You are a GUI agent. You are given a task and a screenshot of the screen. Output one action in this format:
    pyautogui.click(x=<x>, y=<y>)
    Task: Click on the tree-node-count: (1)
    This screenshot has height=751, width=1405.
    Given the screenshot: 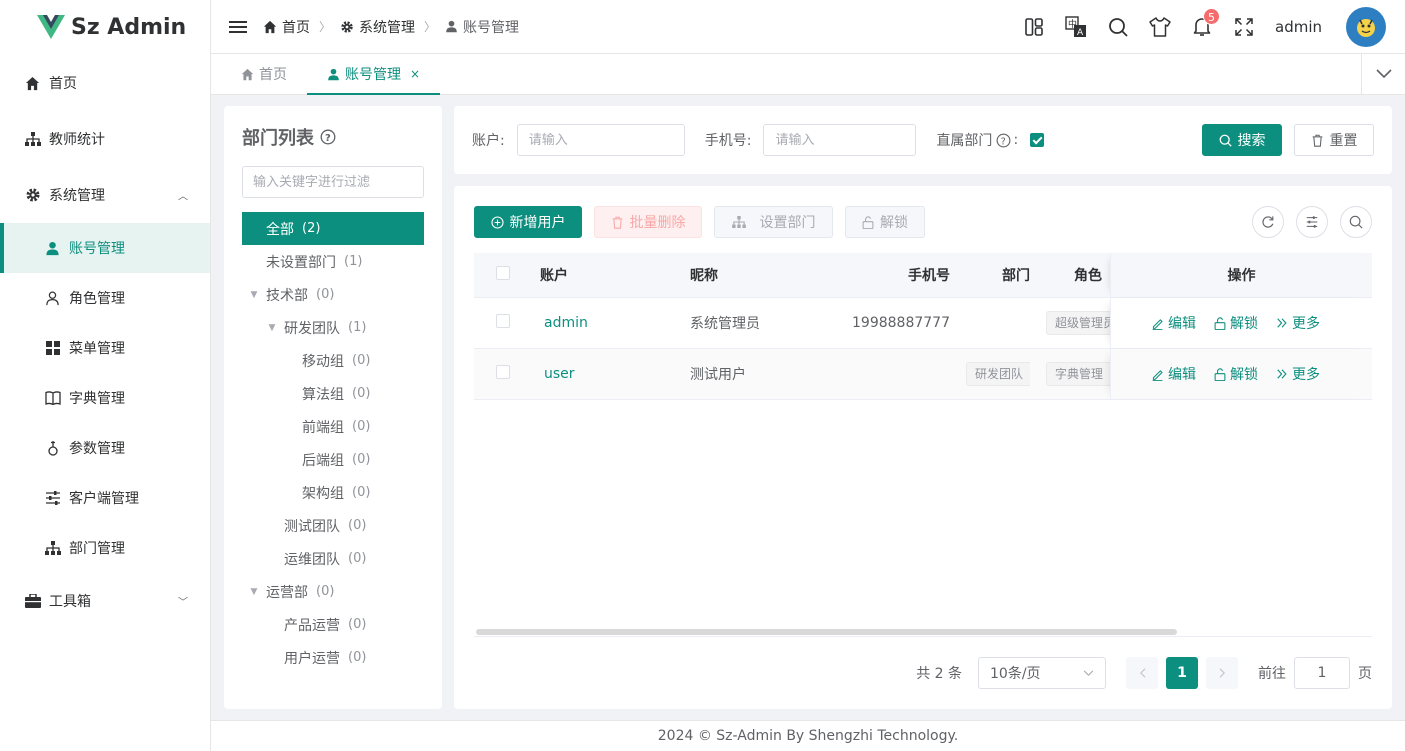 What is the action you would take?
    pyautogui.click(x=357, y=327)
    